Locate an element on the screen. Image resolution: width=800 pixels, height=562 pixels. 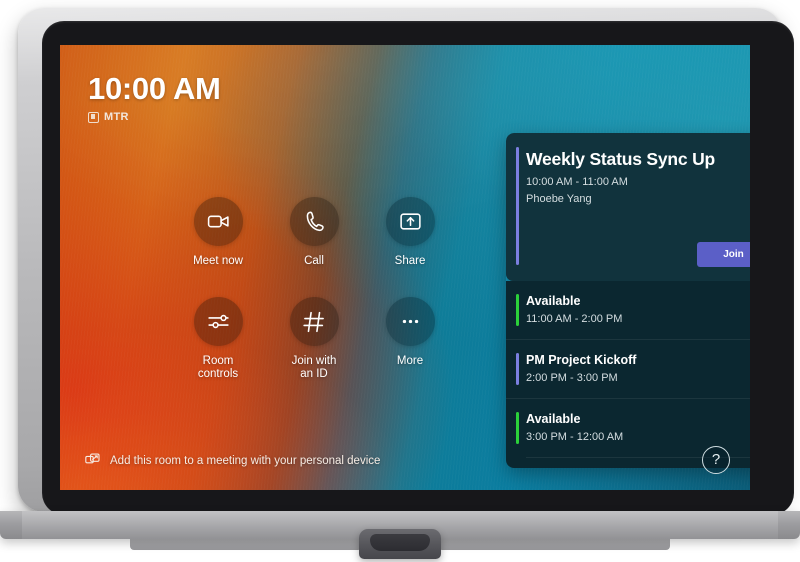
action-room-controls-label: Room controls is located at coordinates (218, 367).